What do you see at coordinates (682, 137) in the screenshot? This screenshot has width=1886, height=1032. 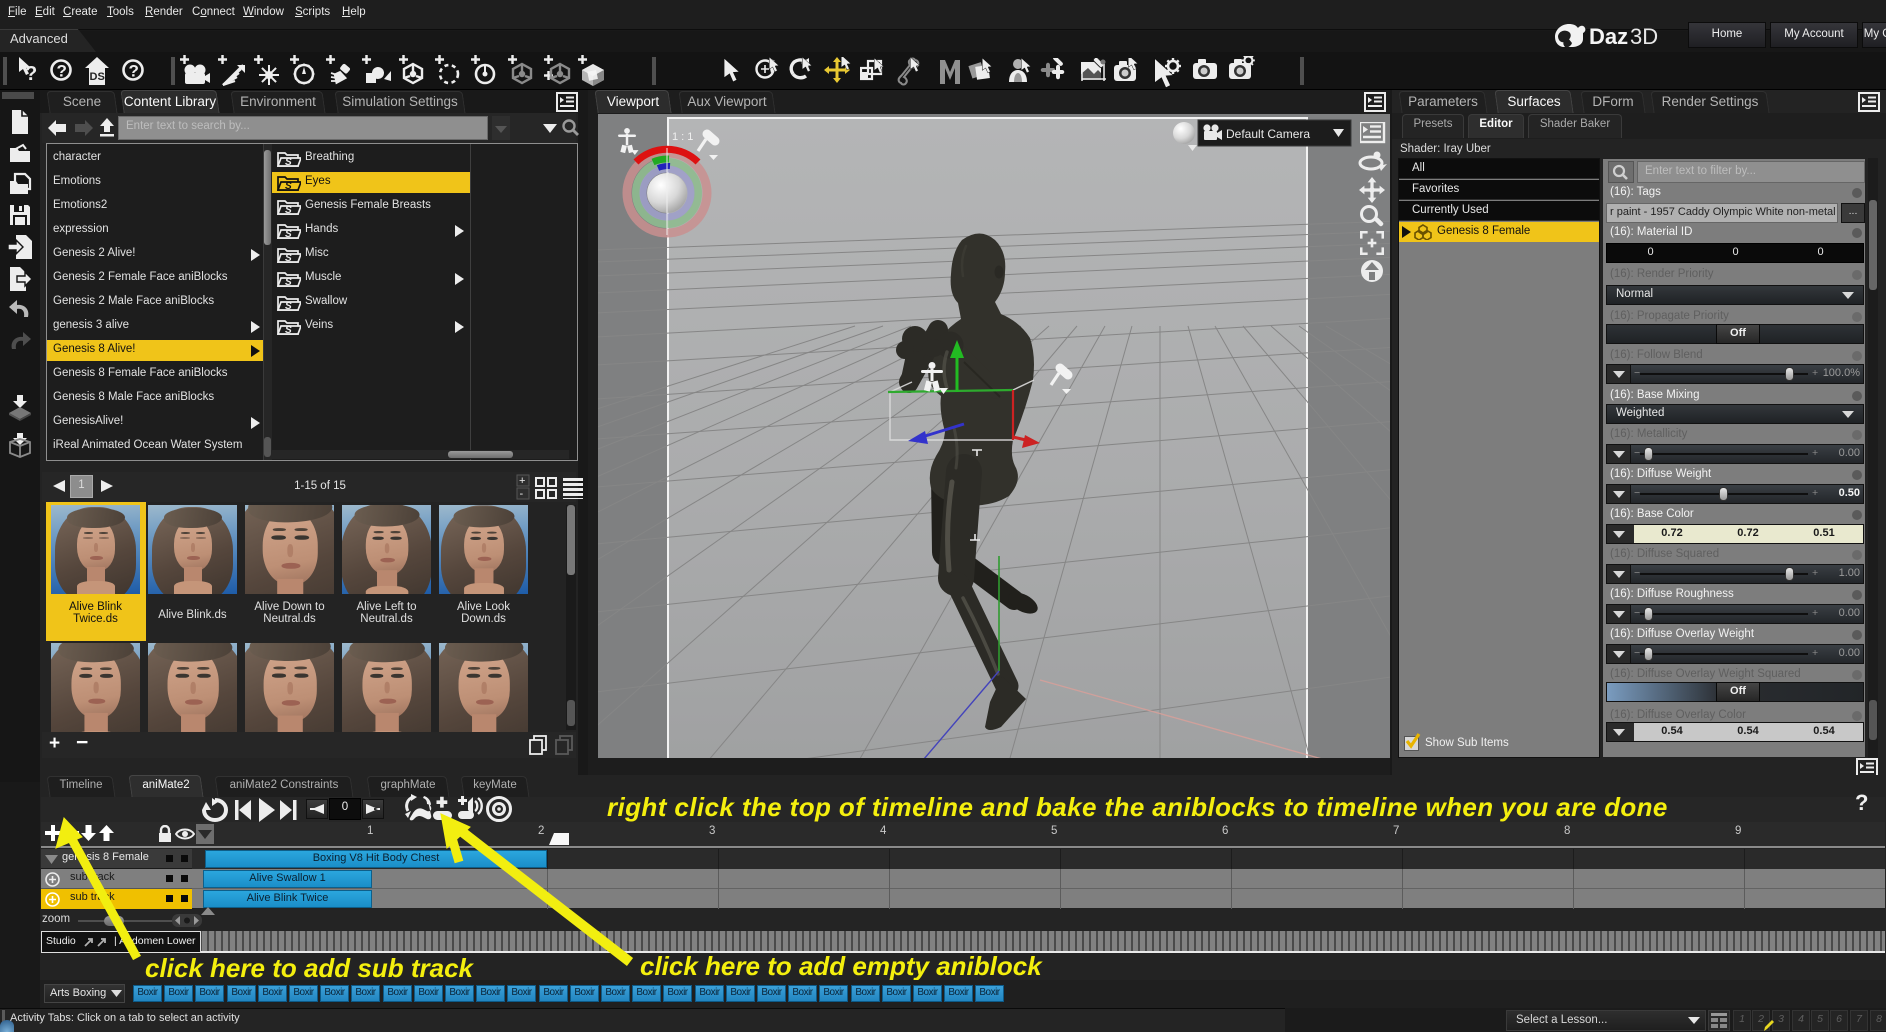 I see `svg-text: 1 : 1` at bounding box center [682, 137].